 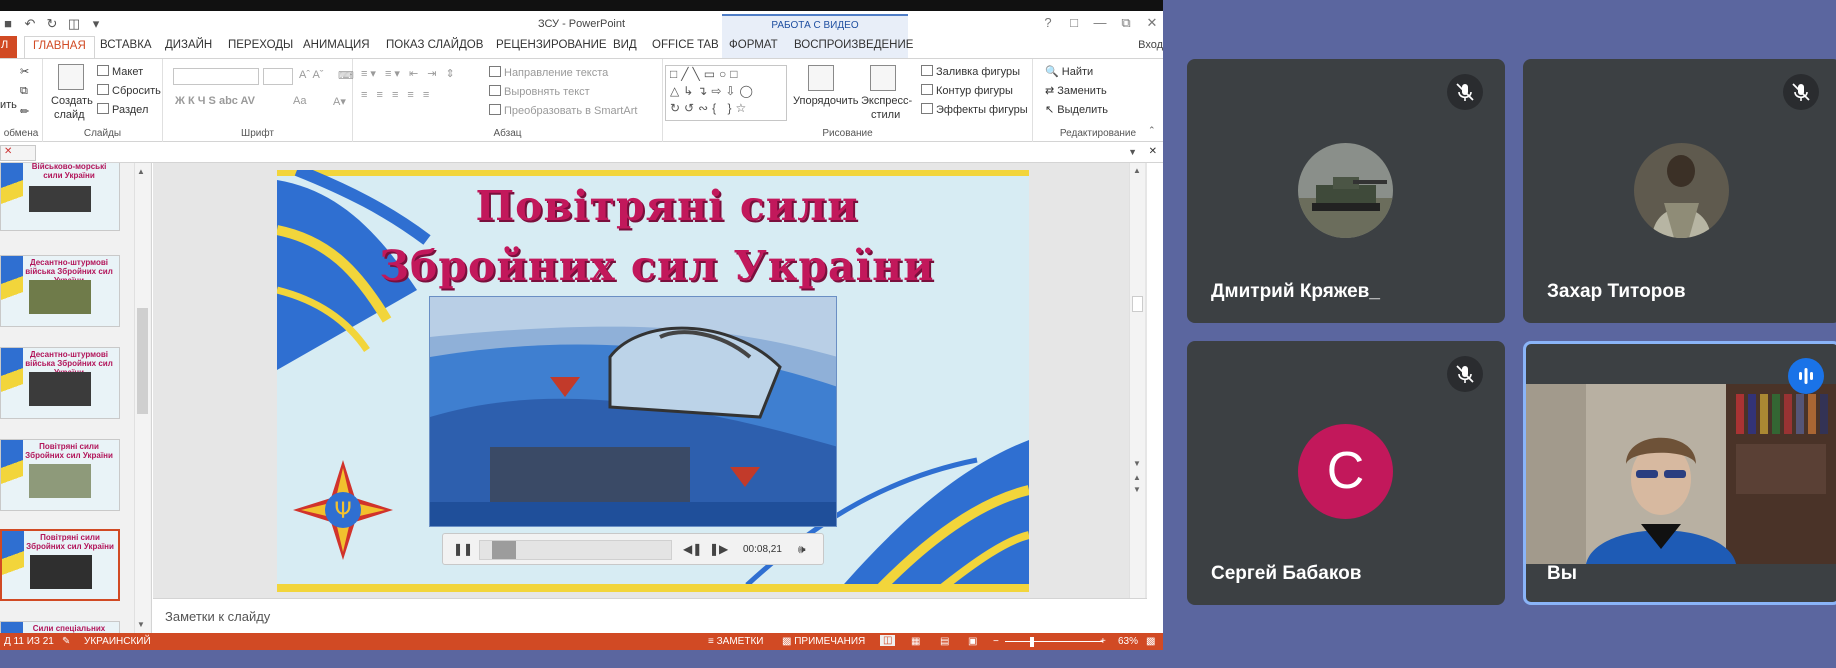 I want to click on shape-effects-button: Эффекты фигуры, so click(x=974, y=109).